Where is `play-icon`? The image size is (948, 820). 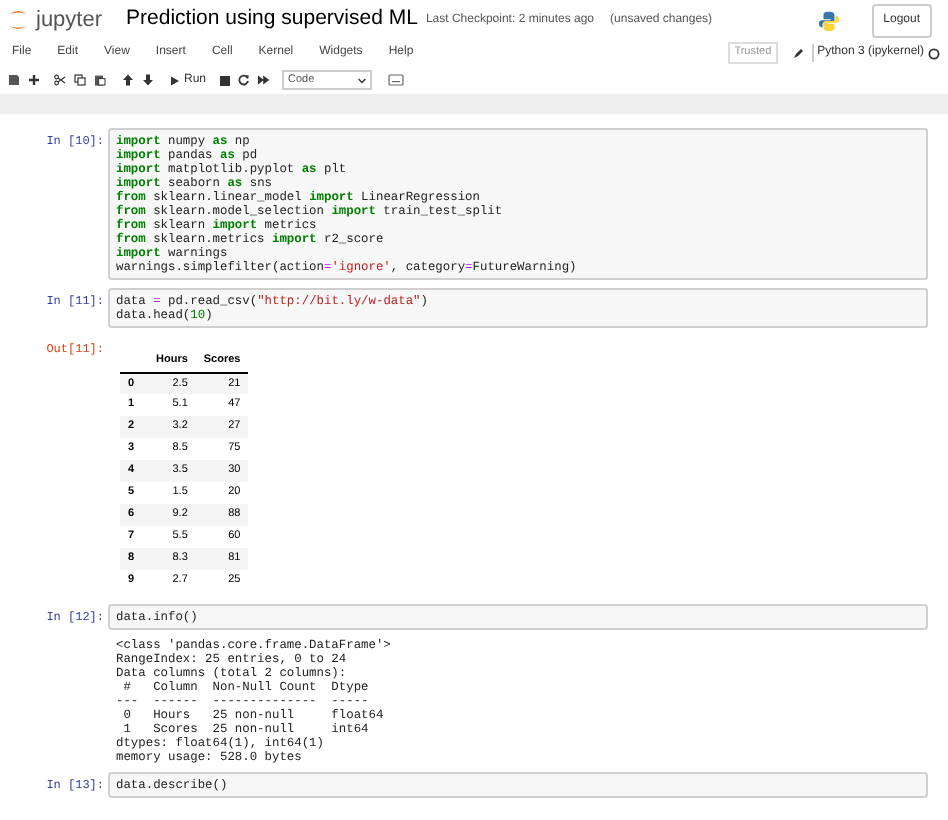
play-icon is located at coordinates (175, 80).